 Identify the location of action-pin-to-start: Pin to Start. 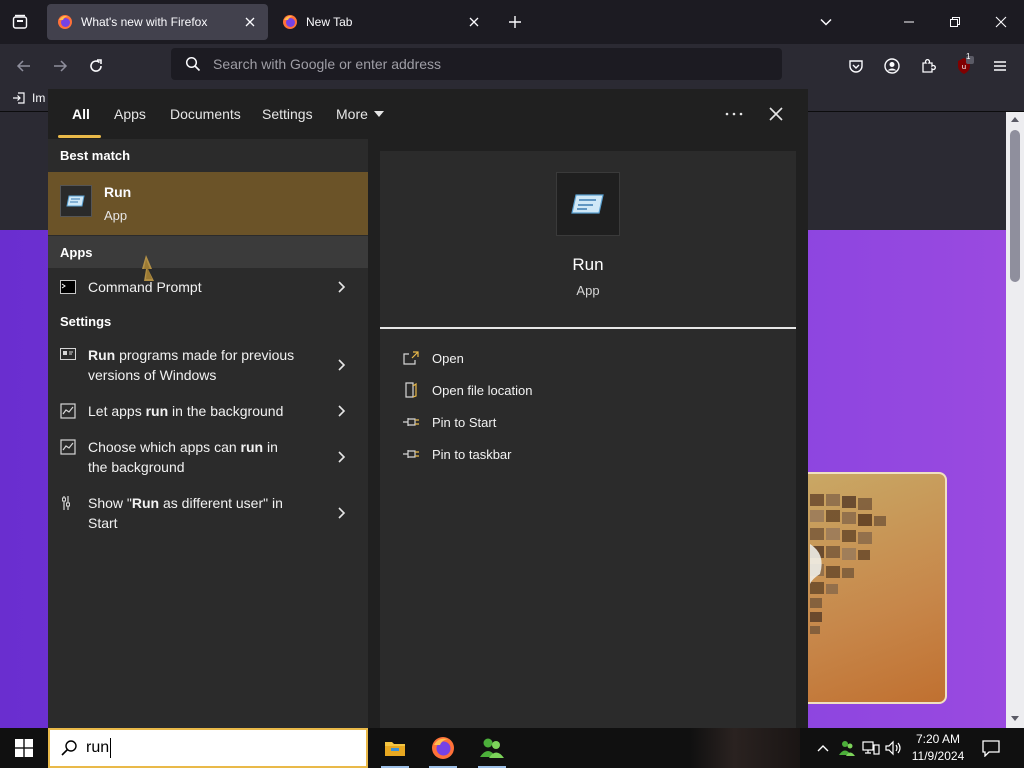
(449, 422).